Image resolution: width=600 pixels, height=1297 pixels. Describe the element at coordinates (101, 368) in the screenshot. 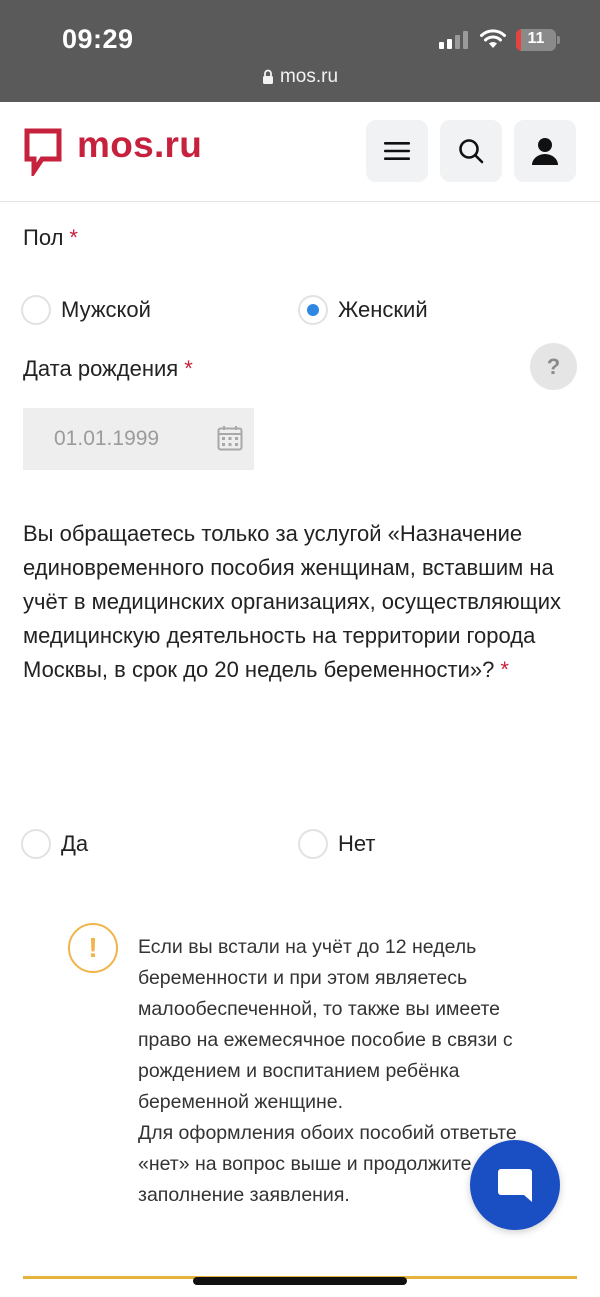

I see `birth-date-label-text: Дата рождения` at that location.